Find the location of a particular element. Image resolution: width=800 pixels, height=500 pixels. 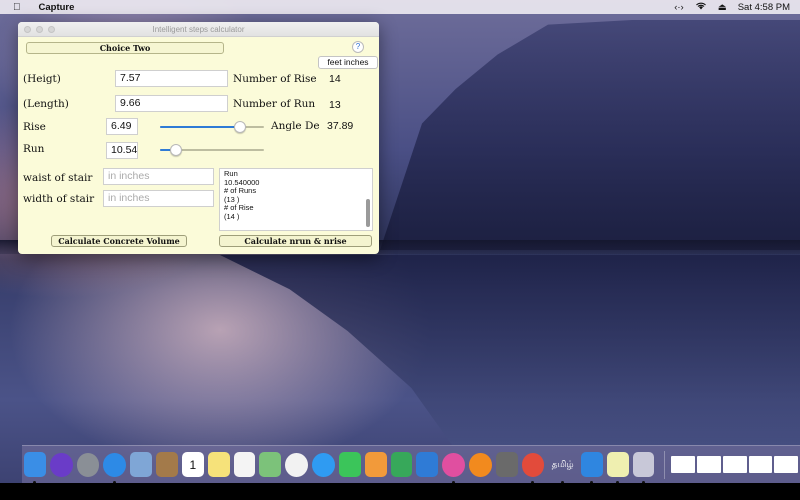

dock-item-gear is located at coordinates (506, 464).